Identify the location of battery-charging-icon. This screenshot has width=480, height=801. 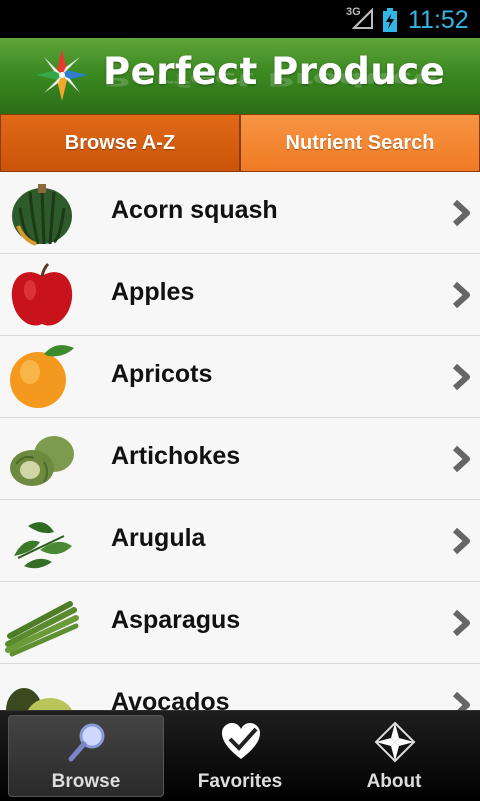
(390, 20).